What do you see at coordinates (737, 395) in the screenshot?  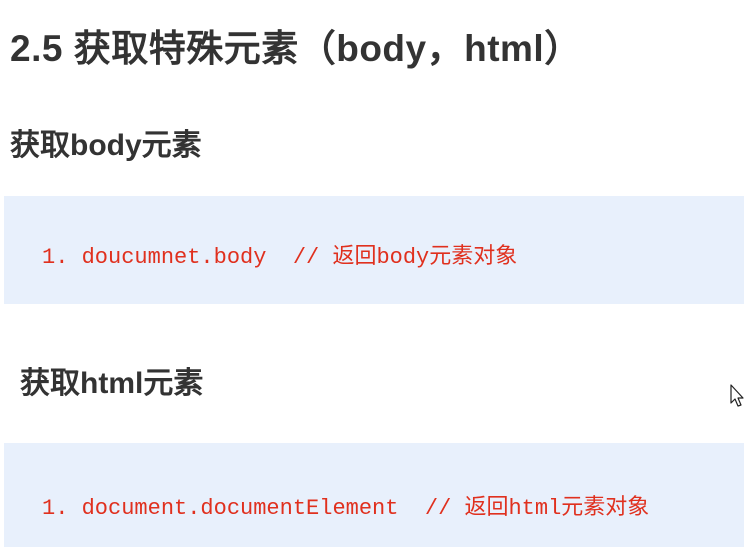 I see `mouse-pointer-icon` at bounding box center [737, 395].